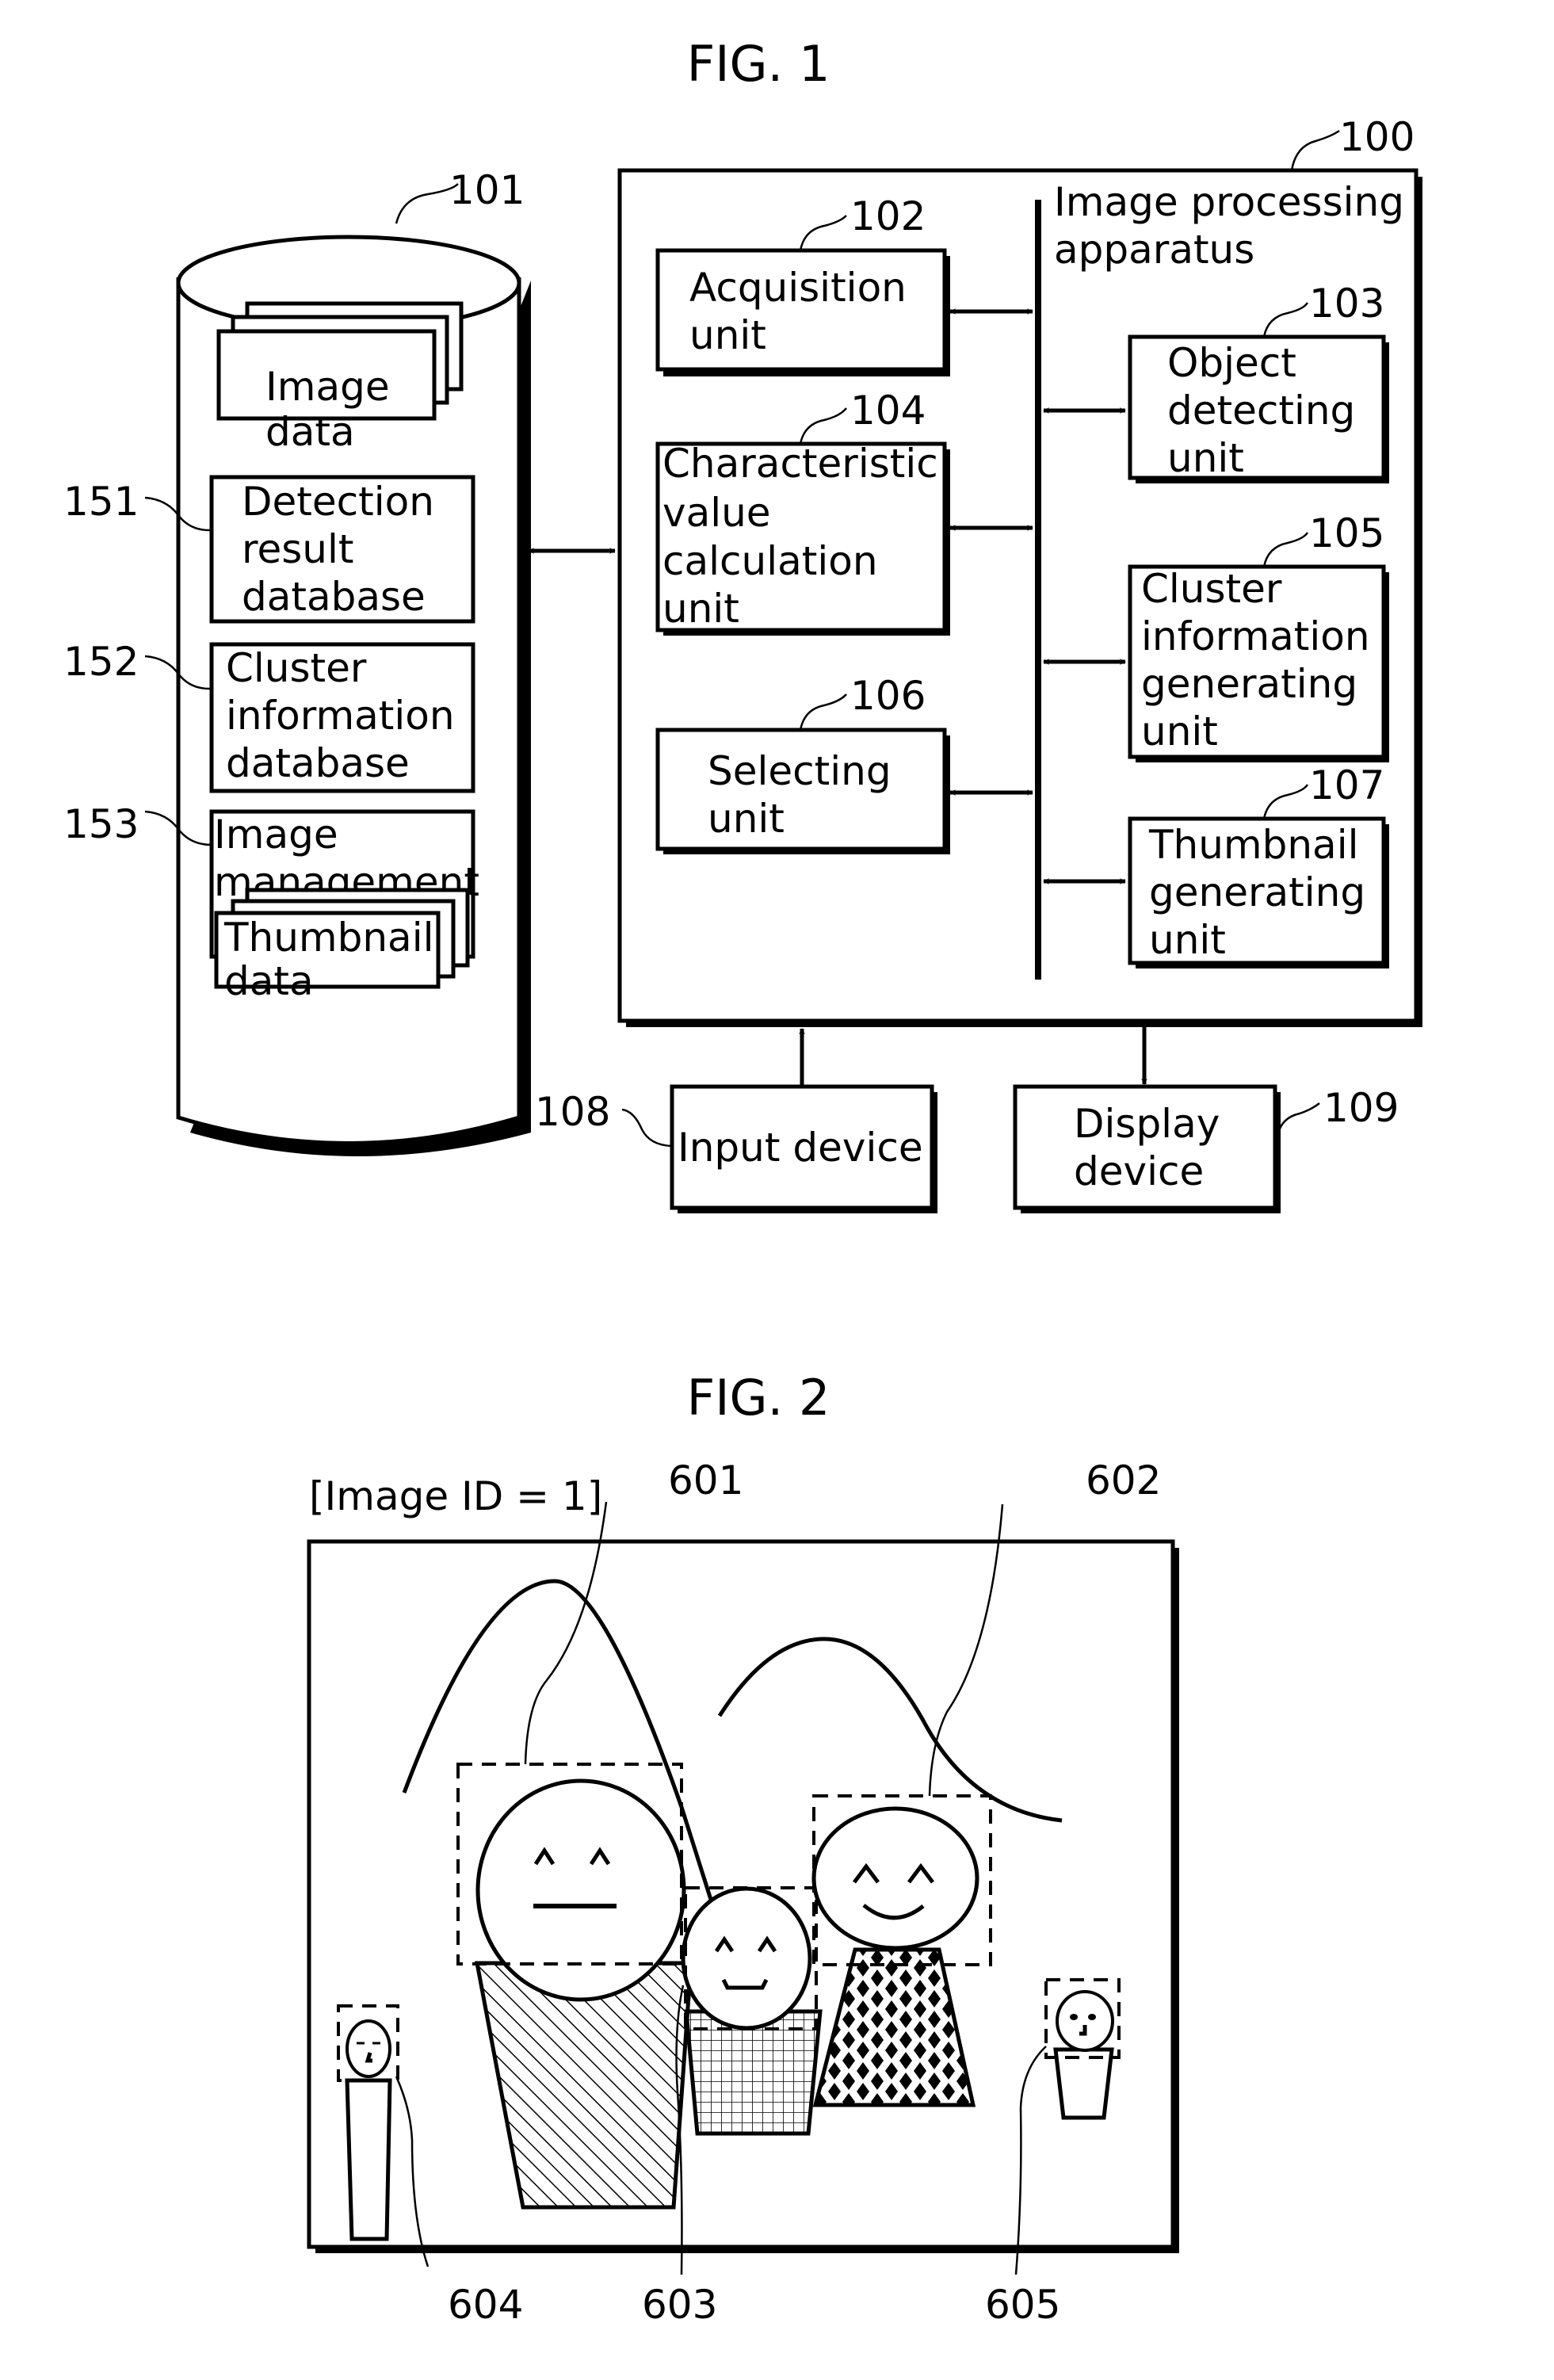 The height and width of the screenshot is (2380, 1554). What do you see at coordinates (334, 597) in the screenshot?
I see `db151-line3: database` at bounding box center [334, 597].